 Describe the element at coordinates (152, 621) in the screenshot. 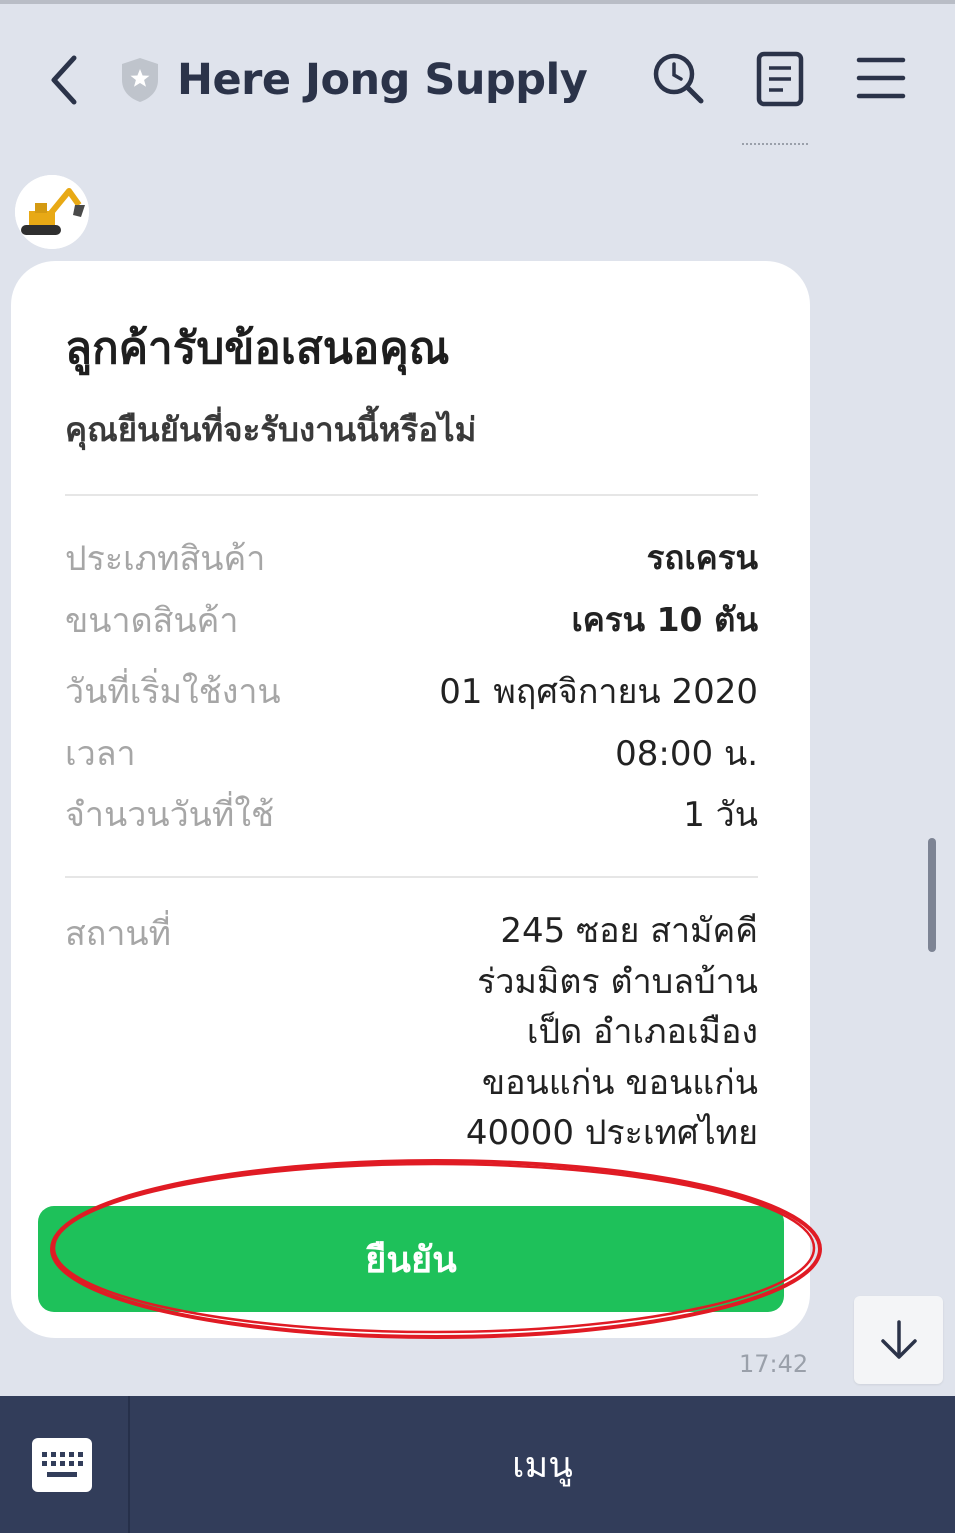

I see `row-label: ขนาดสินค้า` at that location.